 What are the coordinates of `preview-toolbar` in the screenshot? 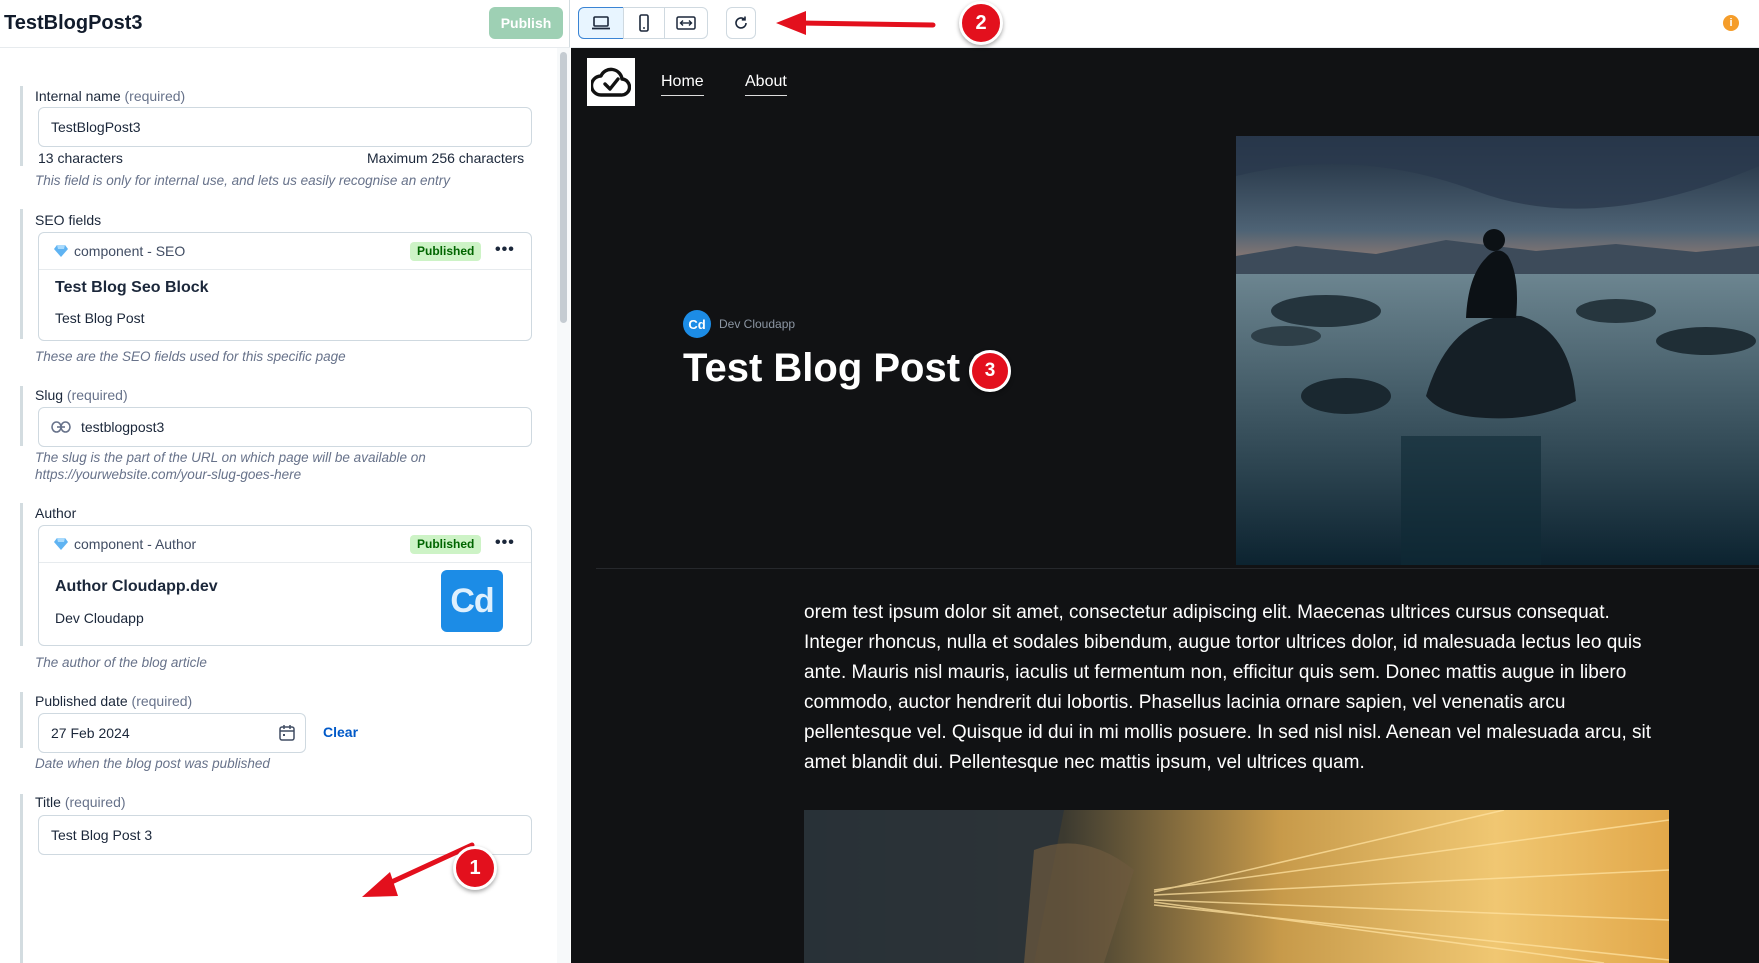 It's located at (1165, 24).